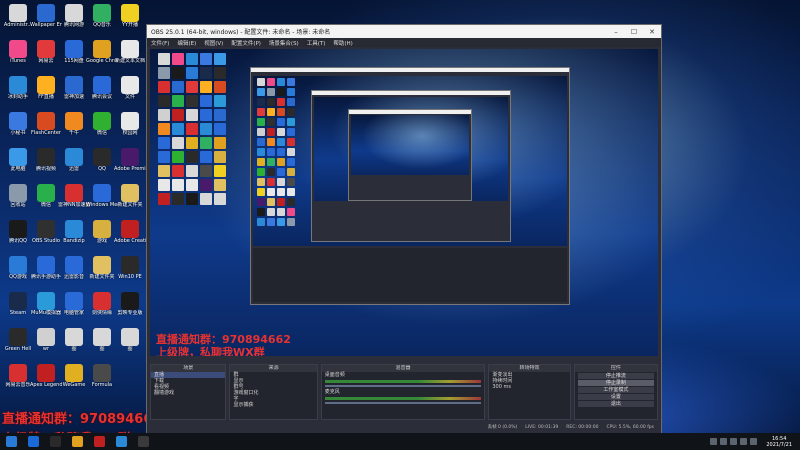  Describe the element at coordinates (188, 393) in the screenshot. I see `scene-item: 翻墙游戏` at that location.